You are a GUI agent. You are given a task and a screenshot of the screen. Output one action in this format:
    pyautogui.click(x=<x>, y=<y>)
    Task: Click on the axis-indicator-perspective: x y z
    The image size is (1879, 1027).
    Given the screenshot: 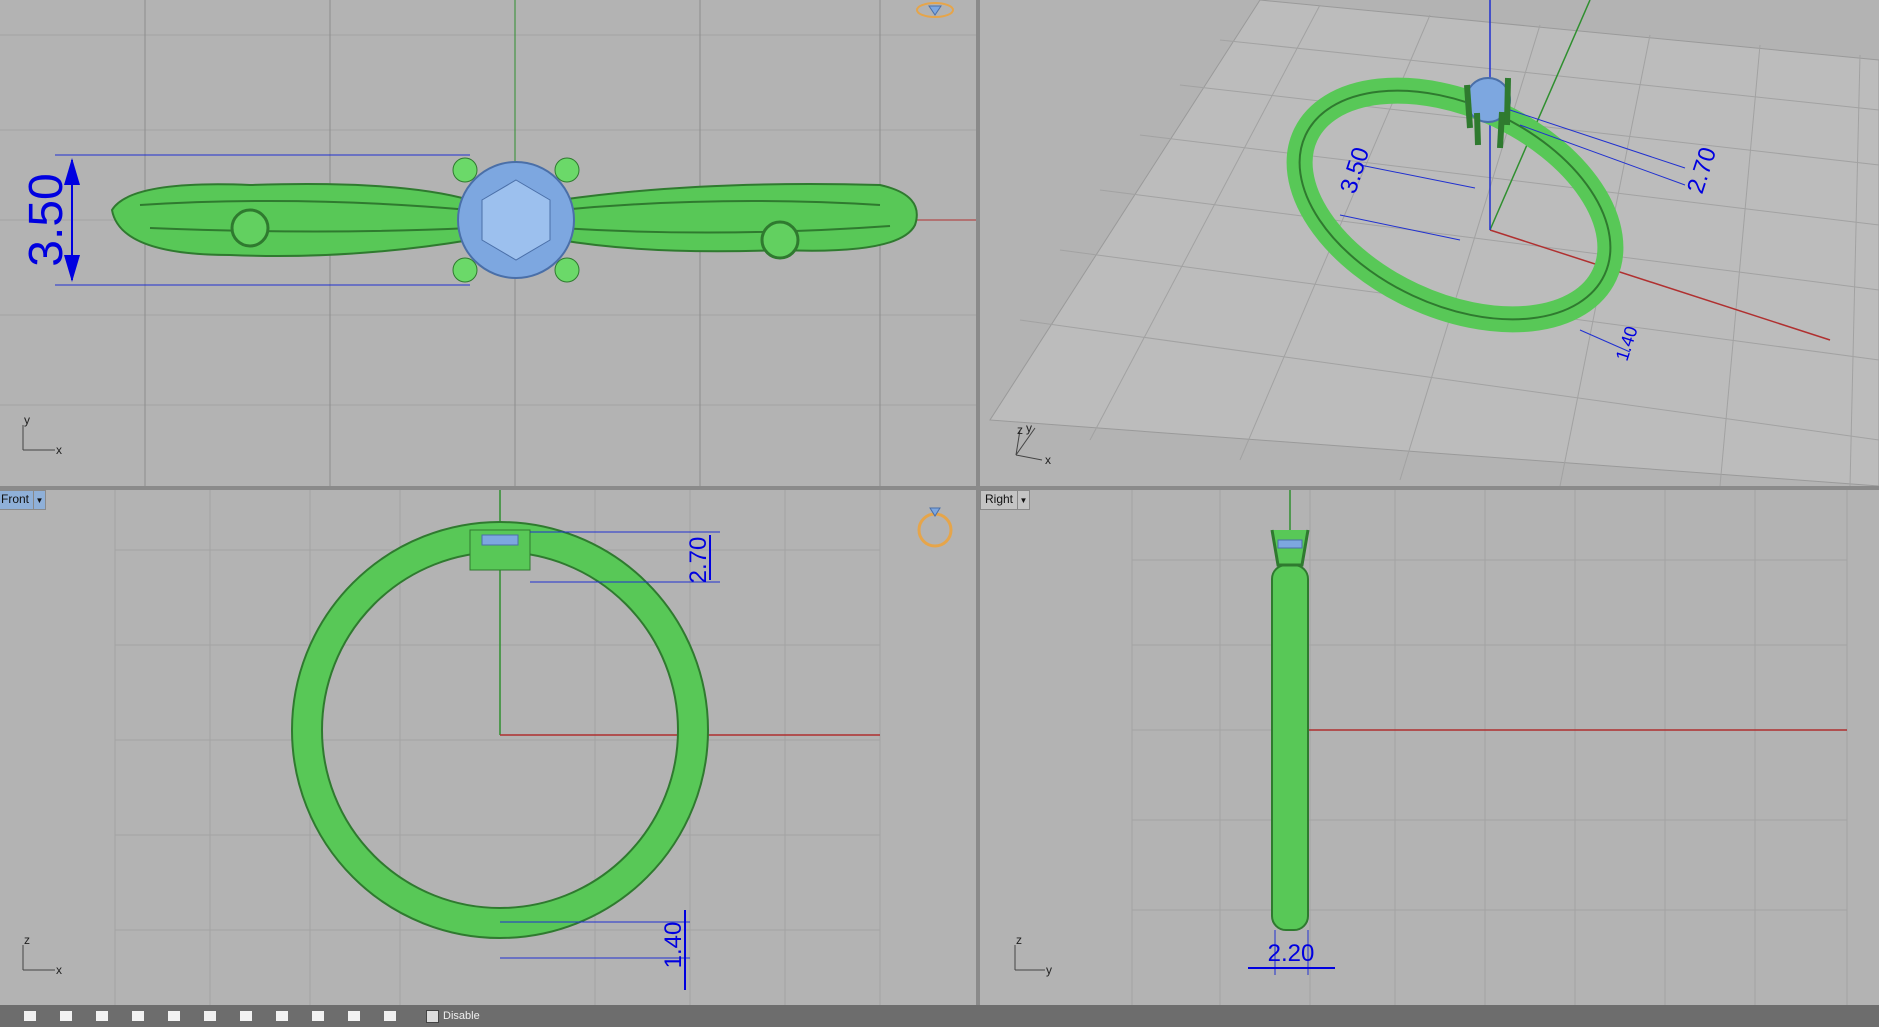 What is the action you would take?
    pyautogui.click(x=1033, y=444)
    